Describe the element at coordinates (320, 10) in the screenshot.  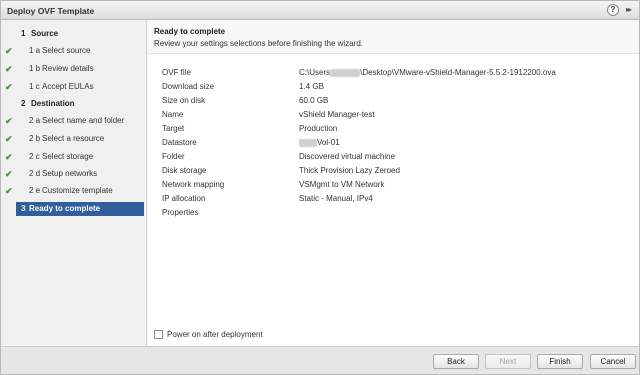
I see `title-bar: Deploy OVF Template ? ▸▸` at that location.